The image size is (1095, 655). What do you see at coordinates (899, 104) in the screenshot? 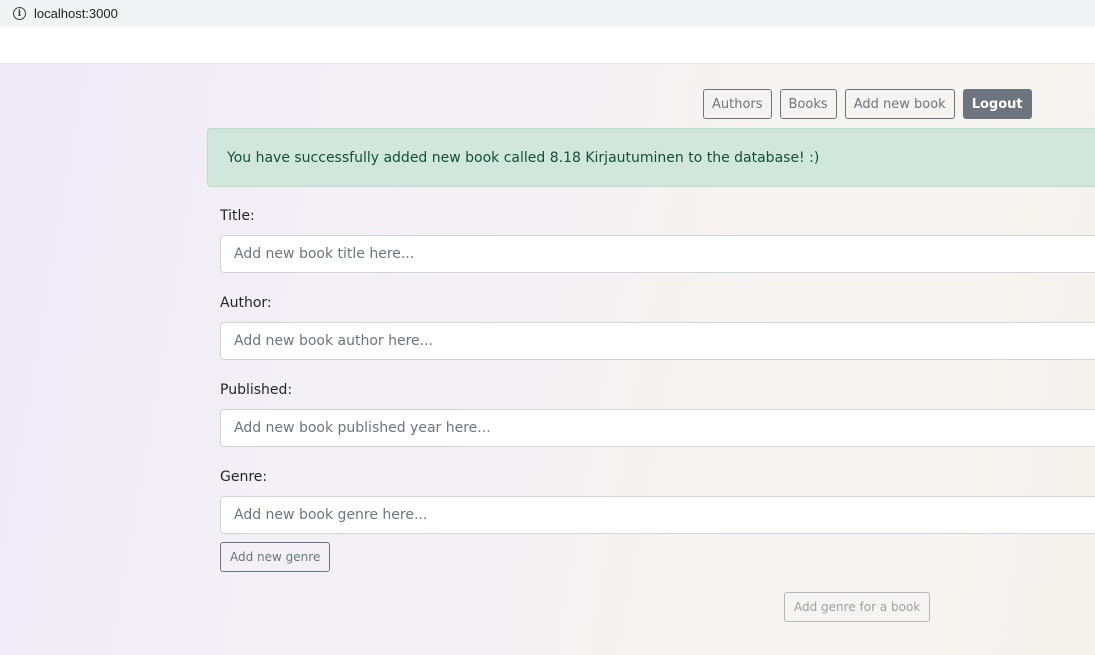
I see `add-new-book-button: Add new book` at bounding box center [899, 104].